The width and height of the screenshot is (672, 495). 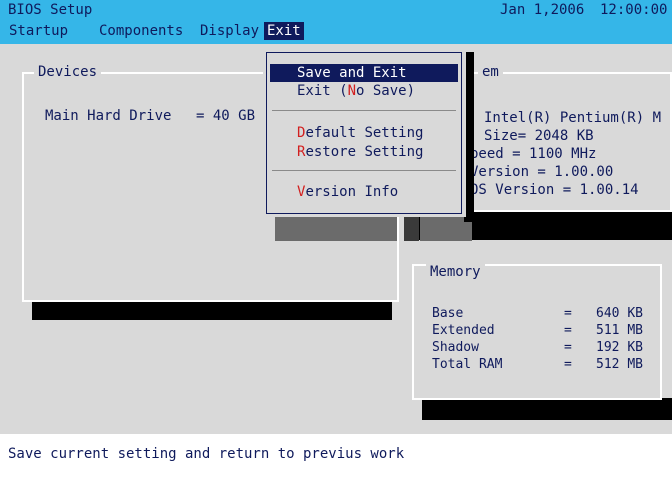 I want to click on system-panel-title: em, so click(x=490, y=72).